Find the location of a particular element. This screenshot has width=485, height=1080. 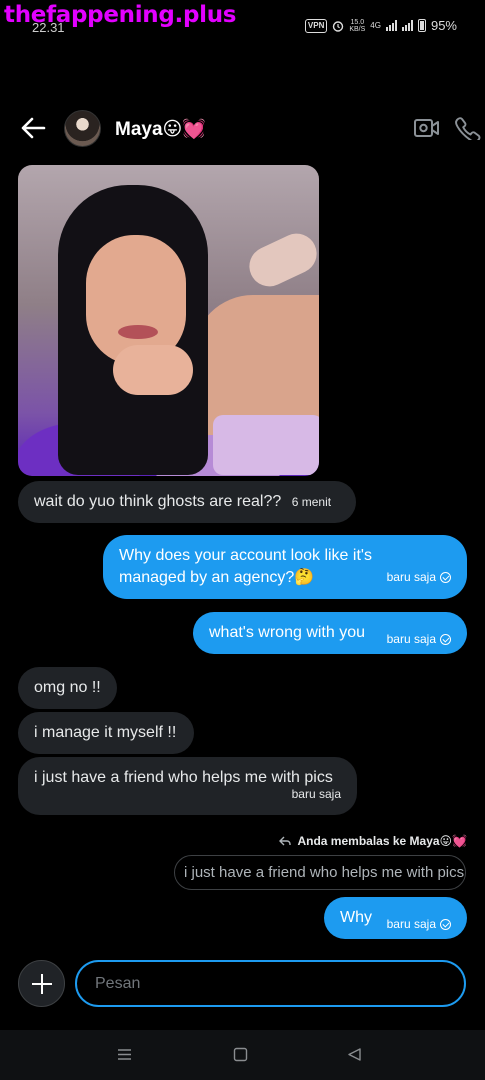

battery-percent: 95% is located at coordinates (443, 25).